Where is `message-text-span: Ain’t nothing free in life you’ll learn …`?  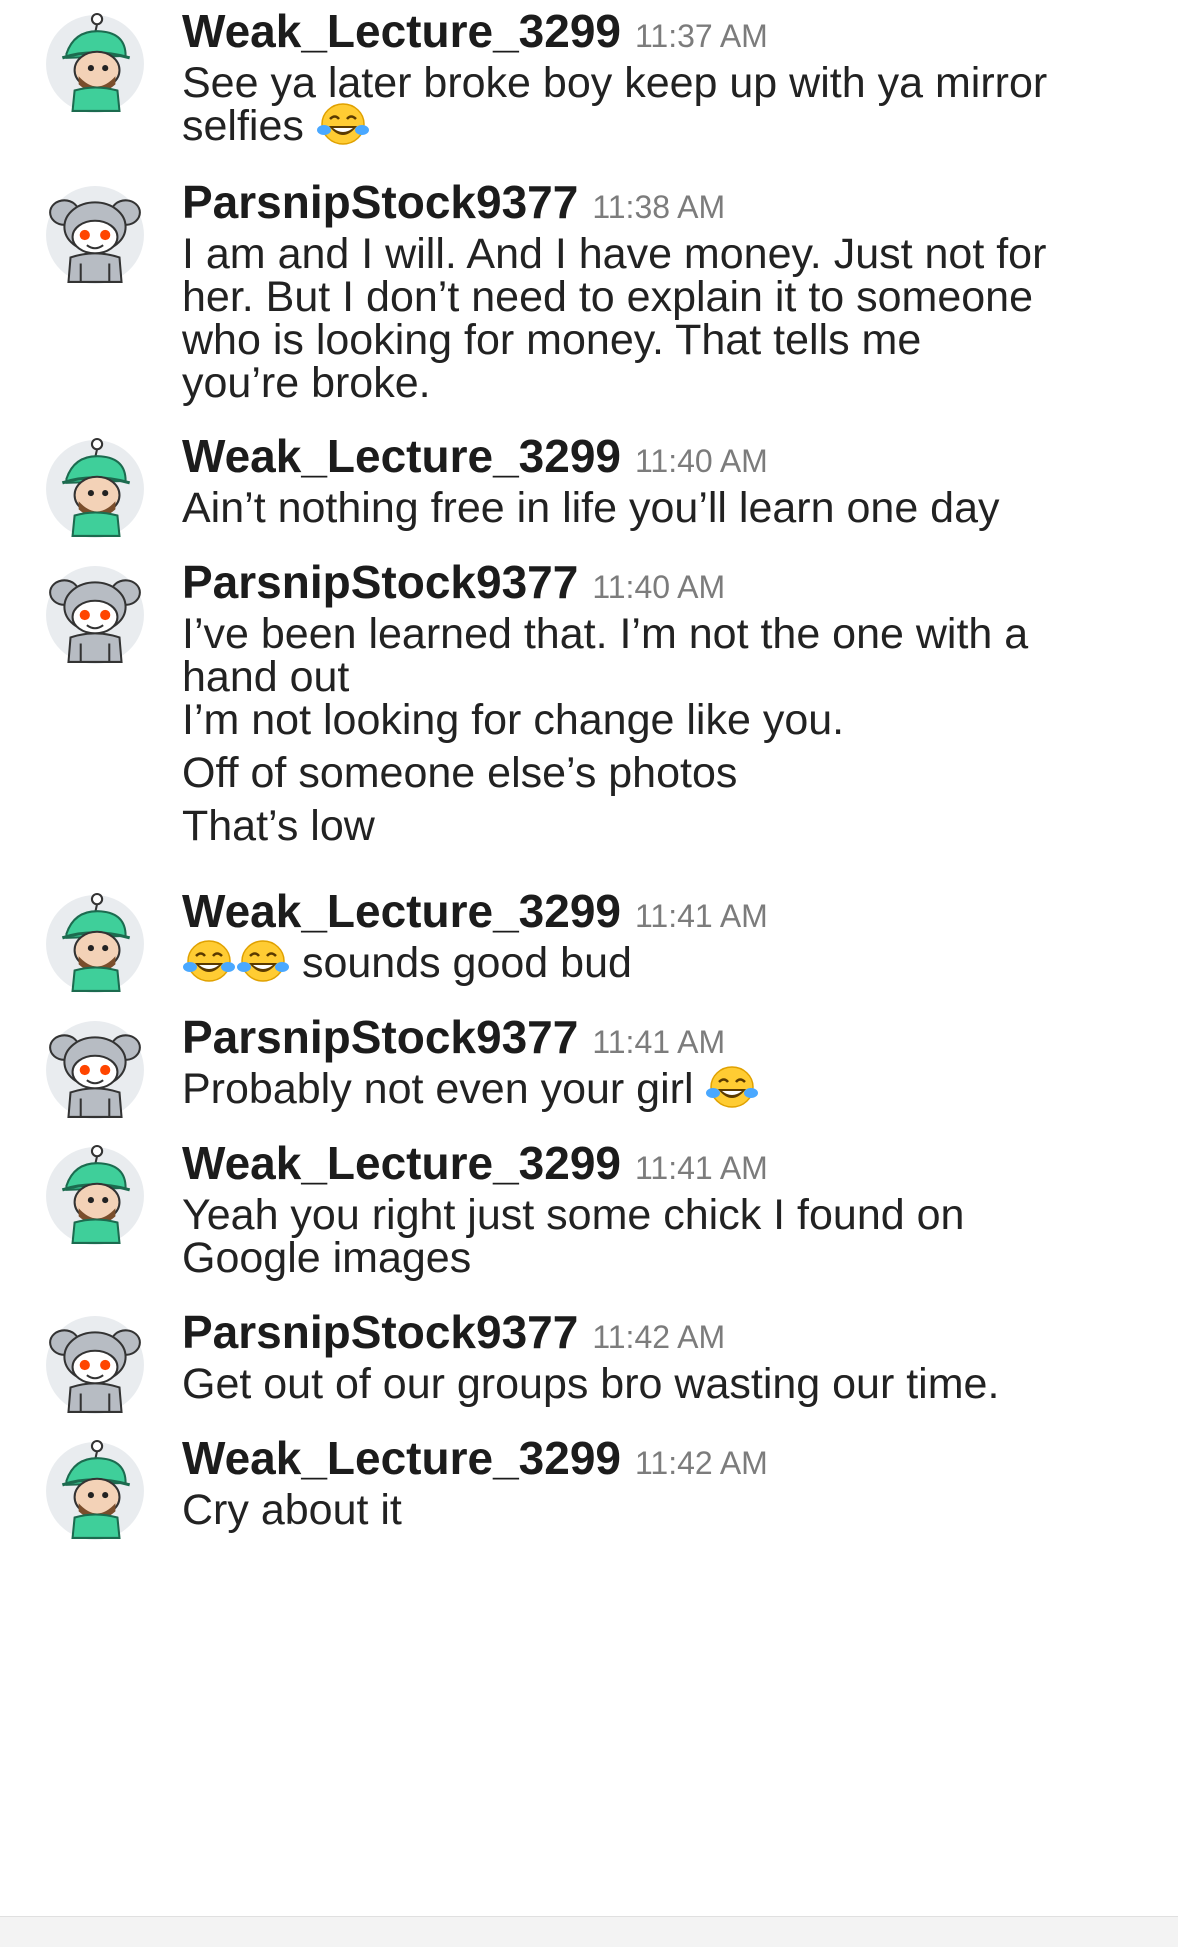
message-text-span: Ain’t nothing free in life you’ll learn … is located at coordinates (591, 508).